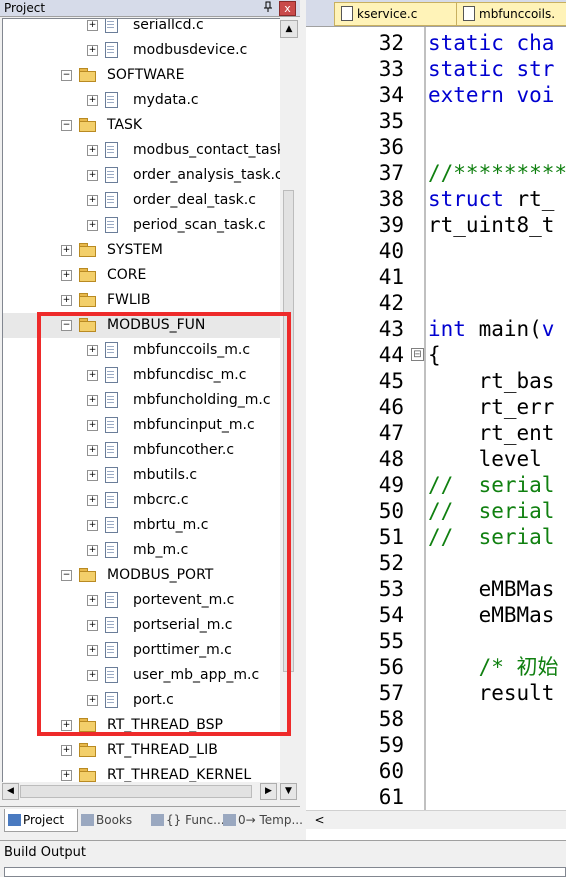 The height and width of the screenshot is (877, 566). I want to click on code-line: static str, so click(491, 69).